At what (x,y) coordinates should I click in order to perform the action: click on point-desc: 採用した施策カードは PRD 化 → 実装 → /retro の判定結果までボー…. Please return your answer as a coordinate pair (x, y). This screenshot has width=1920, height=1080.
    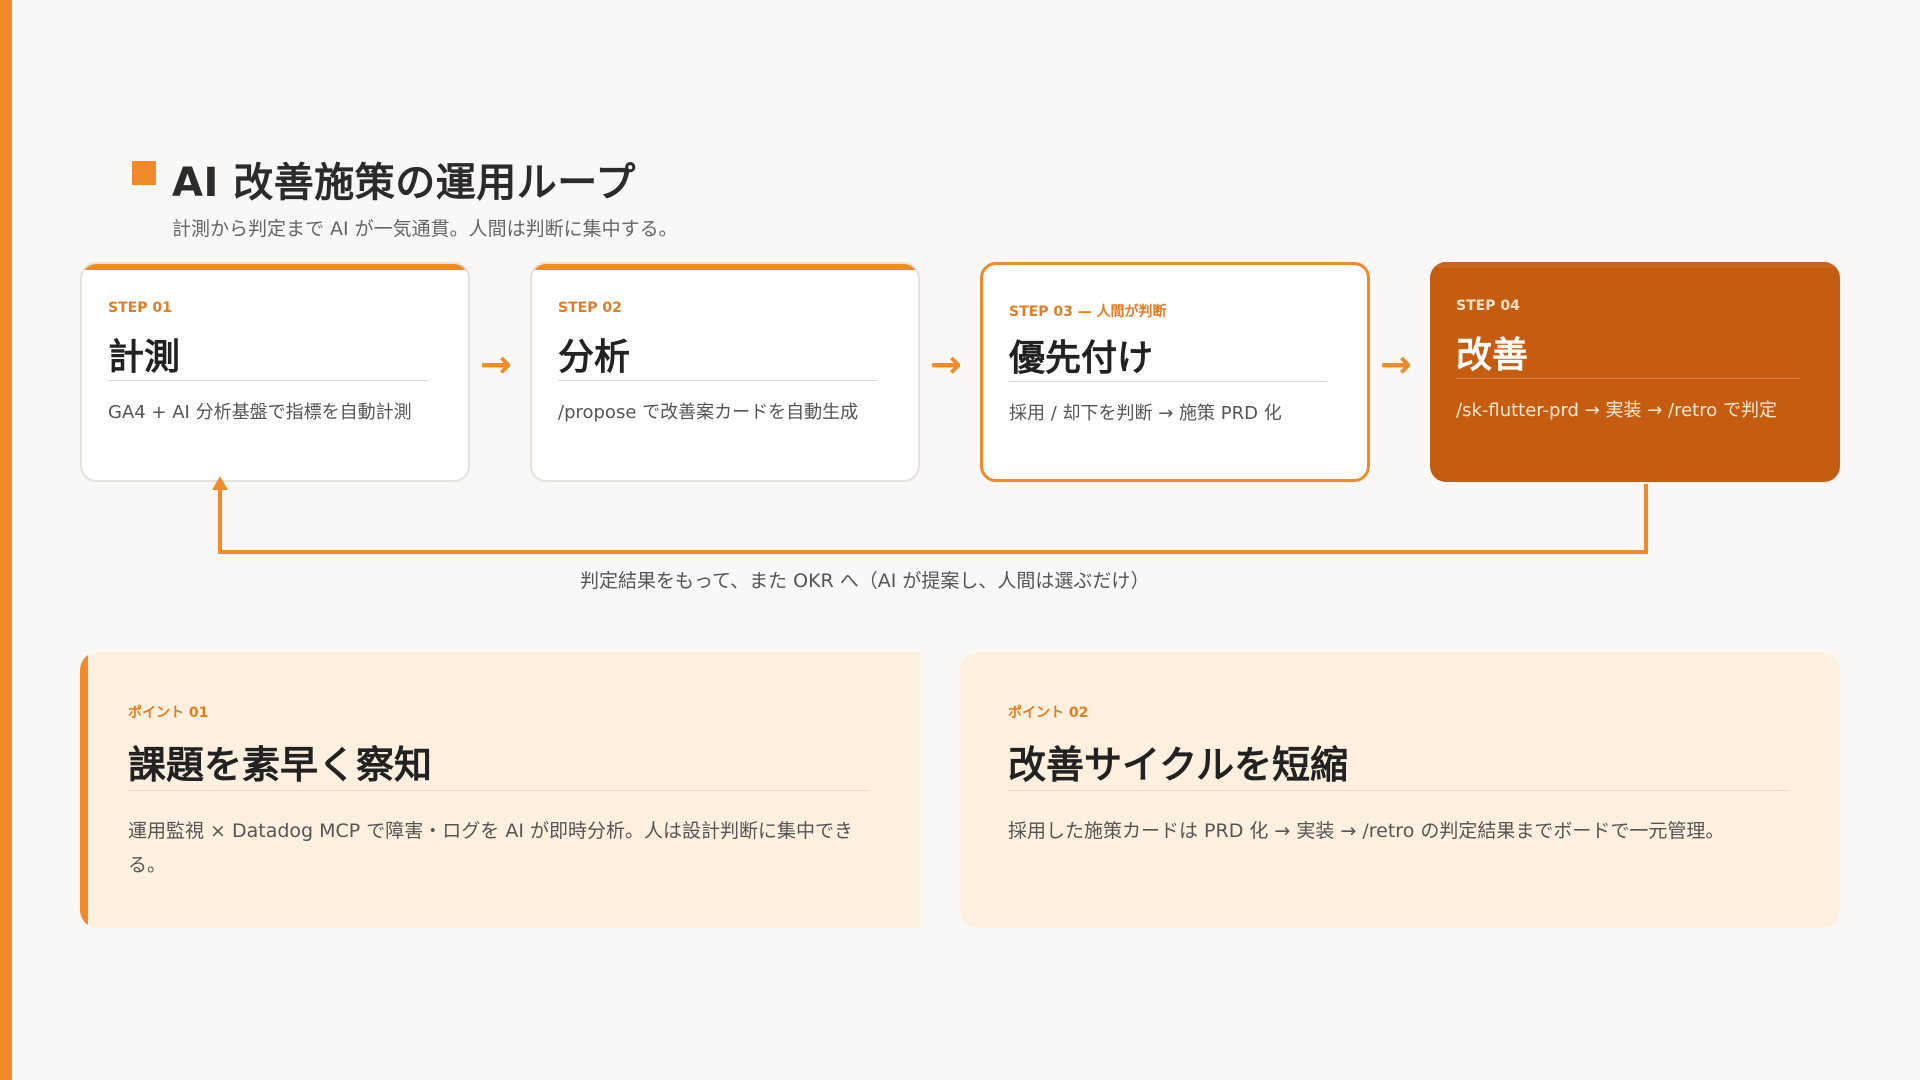
    Looking at the image, I should click on (1366, 831).